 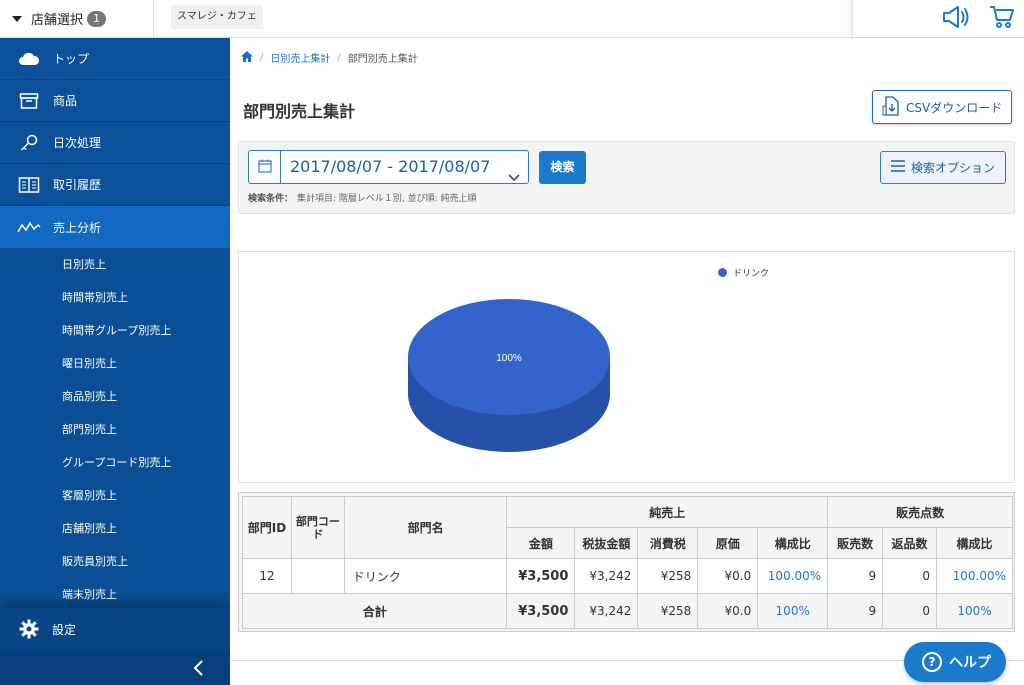 I want to click on total-tax: ¥258, so click(x=668, y=611).